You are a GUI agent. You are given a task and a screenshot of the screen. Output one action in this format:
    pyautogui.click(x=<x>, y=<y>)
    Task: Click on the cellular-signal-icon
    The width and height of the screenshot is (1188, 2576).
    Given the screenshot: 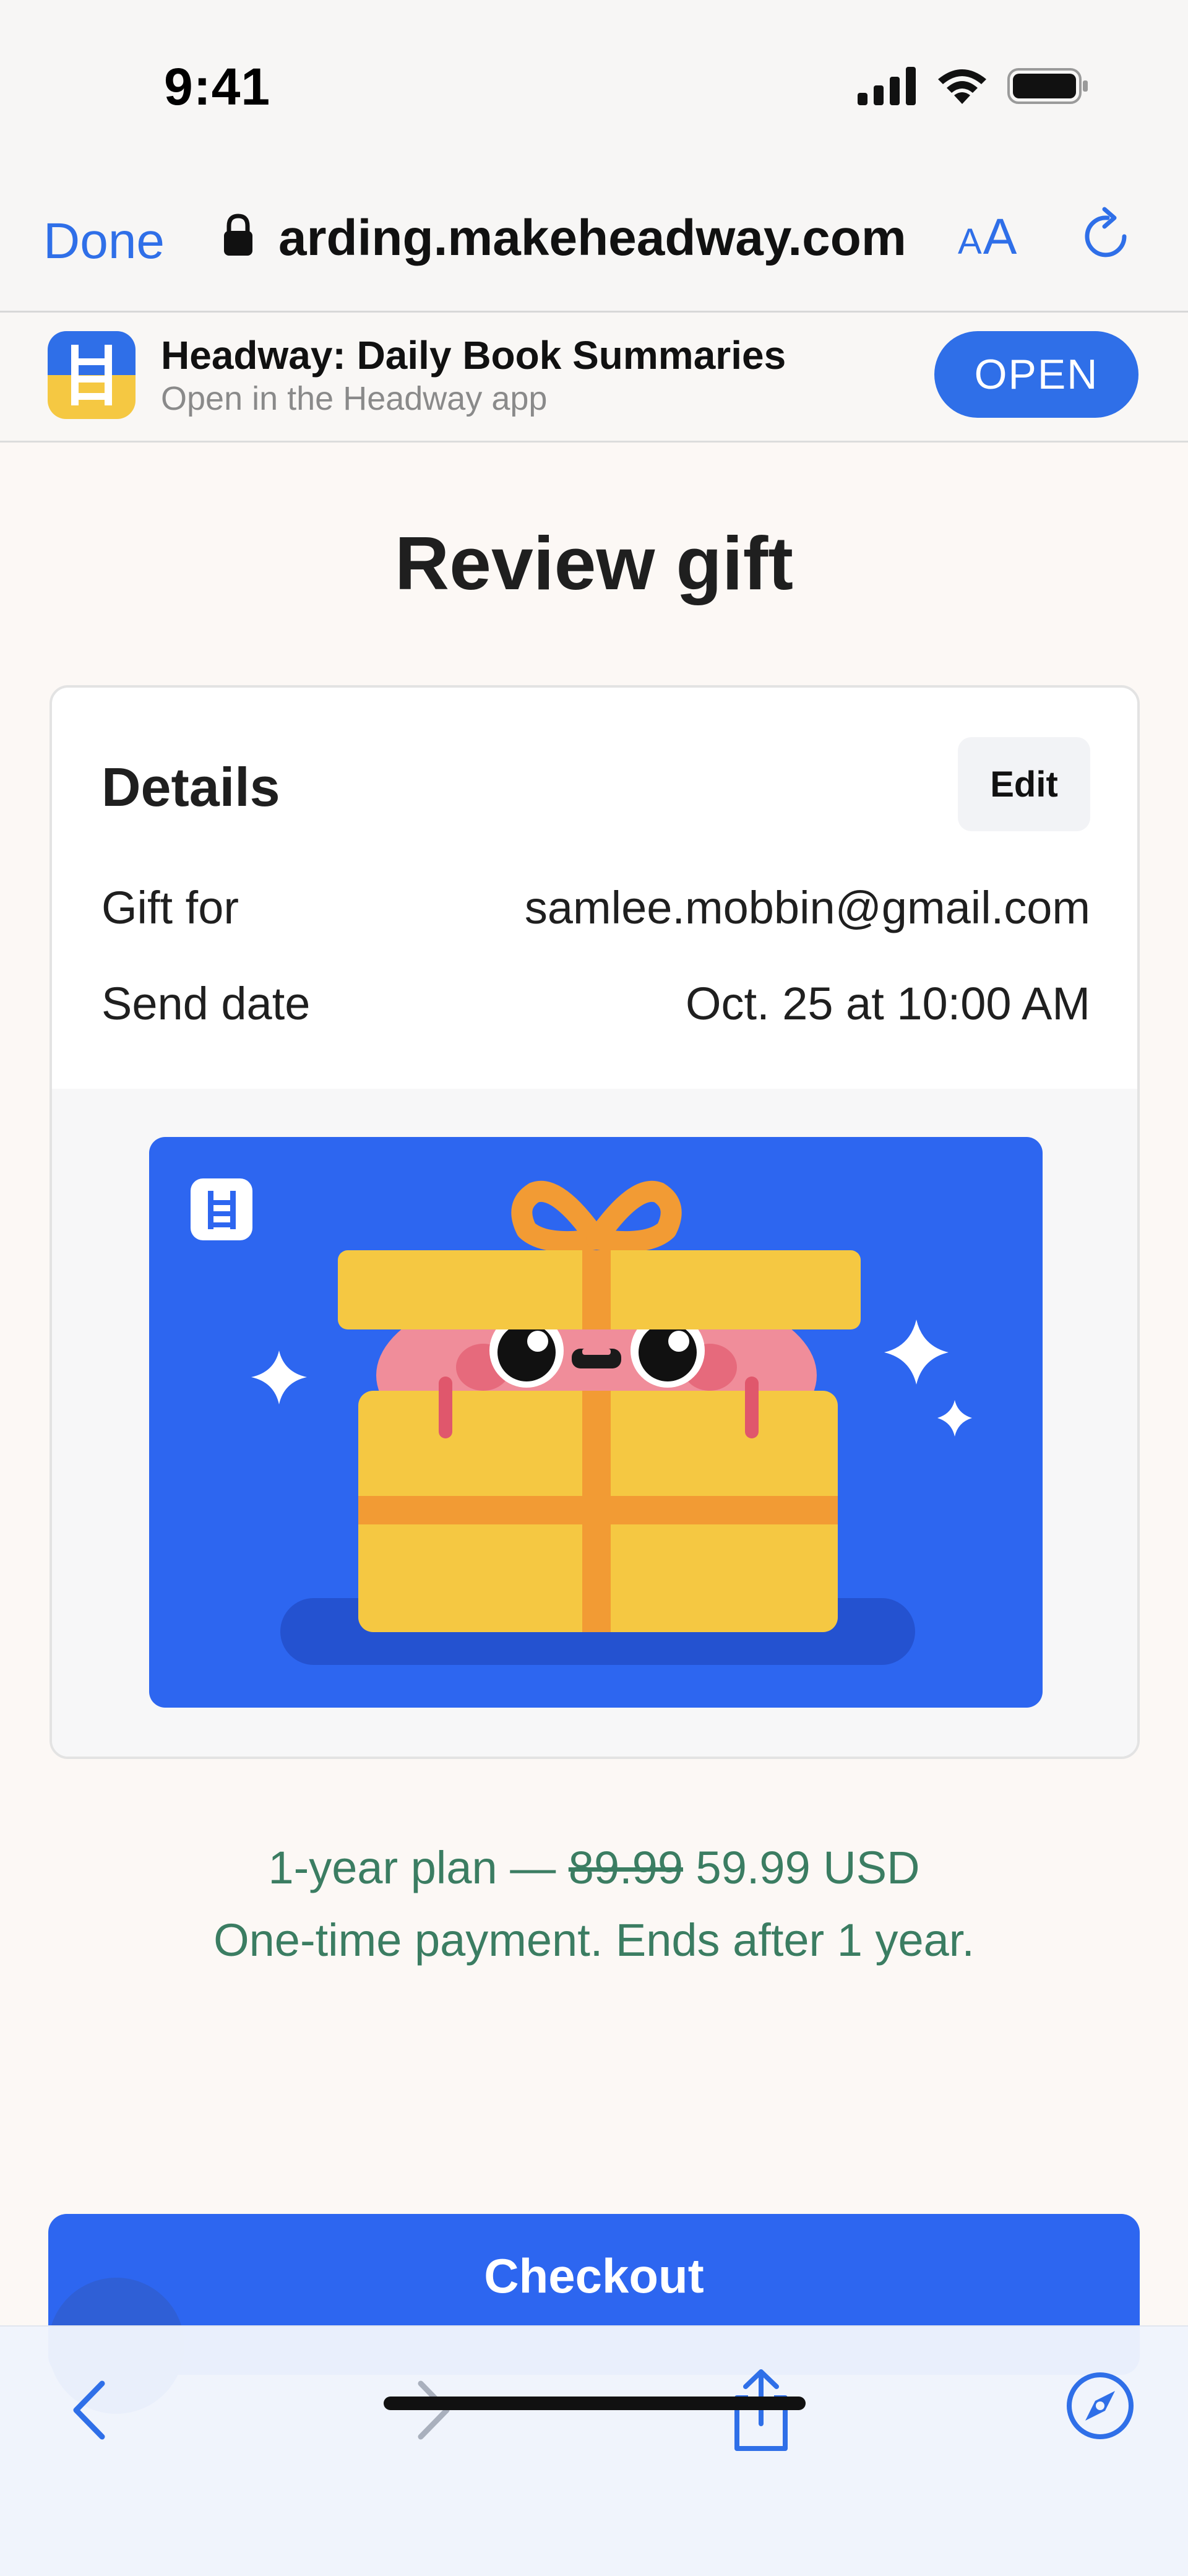 What is the action you would take?
    pyautogui.click(x=887, y=86)
    